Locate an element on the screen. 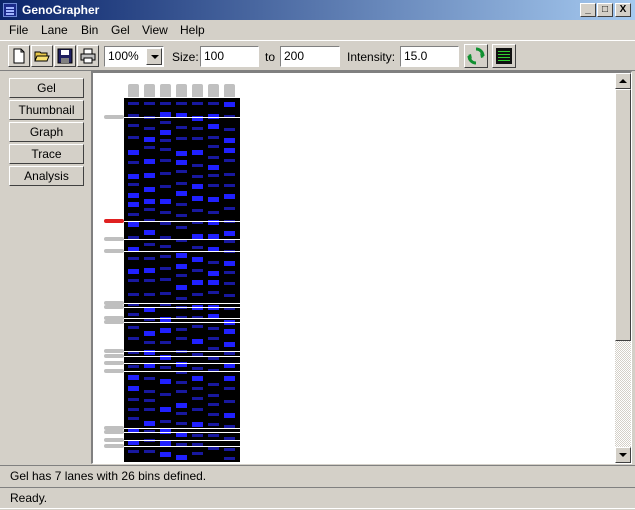 This screenshot has width=635, height=510. new-button is located at coordinates (19, 56).